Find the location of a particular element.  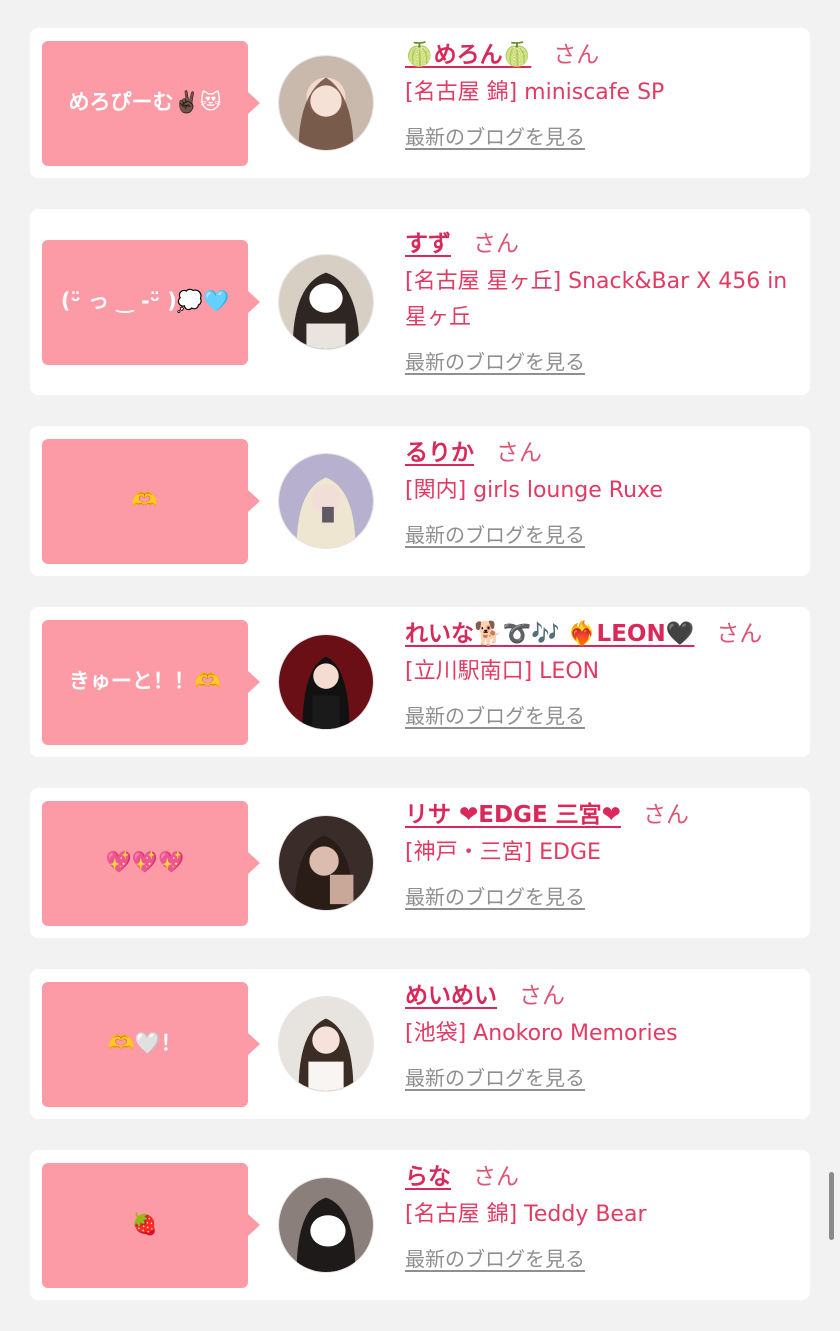

name-row: れいな🐕➰🎶 ❤️‍🔥LEON🖤 さん is located at coordinates (601, 634).